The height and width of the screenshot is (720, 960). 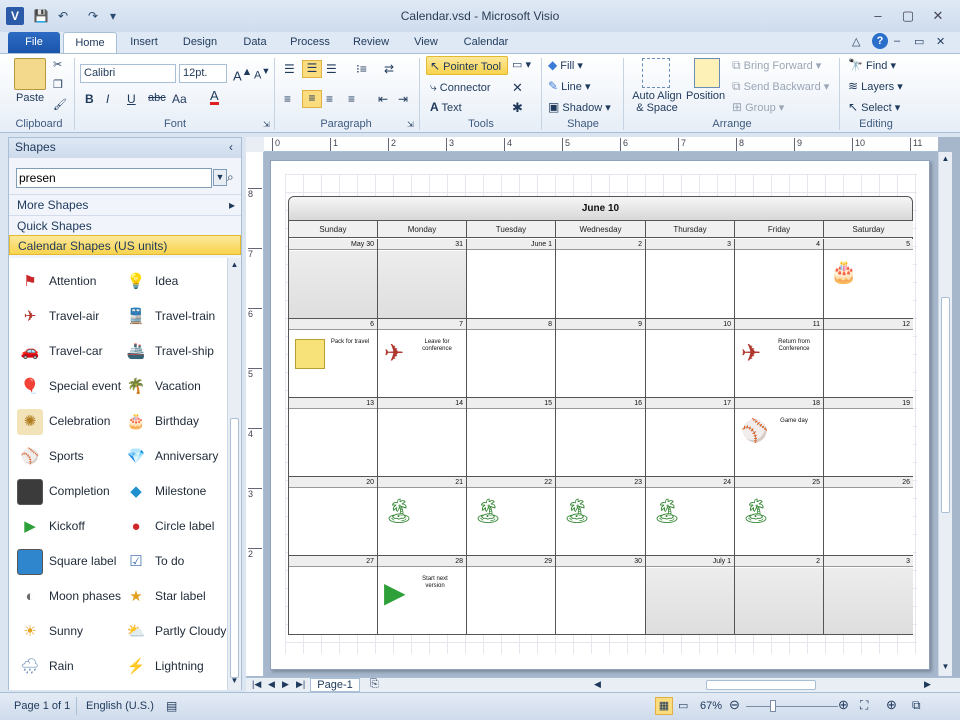 I want to click on full-screen-view-icon: ▭, so click(x=683, y=705).